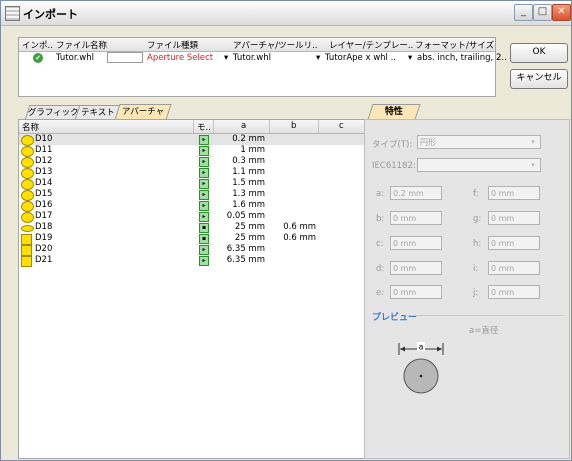  Describe the element at coordinates (44, 260) in the screenshot. I see `aperture-name: D21` at that location.